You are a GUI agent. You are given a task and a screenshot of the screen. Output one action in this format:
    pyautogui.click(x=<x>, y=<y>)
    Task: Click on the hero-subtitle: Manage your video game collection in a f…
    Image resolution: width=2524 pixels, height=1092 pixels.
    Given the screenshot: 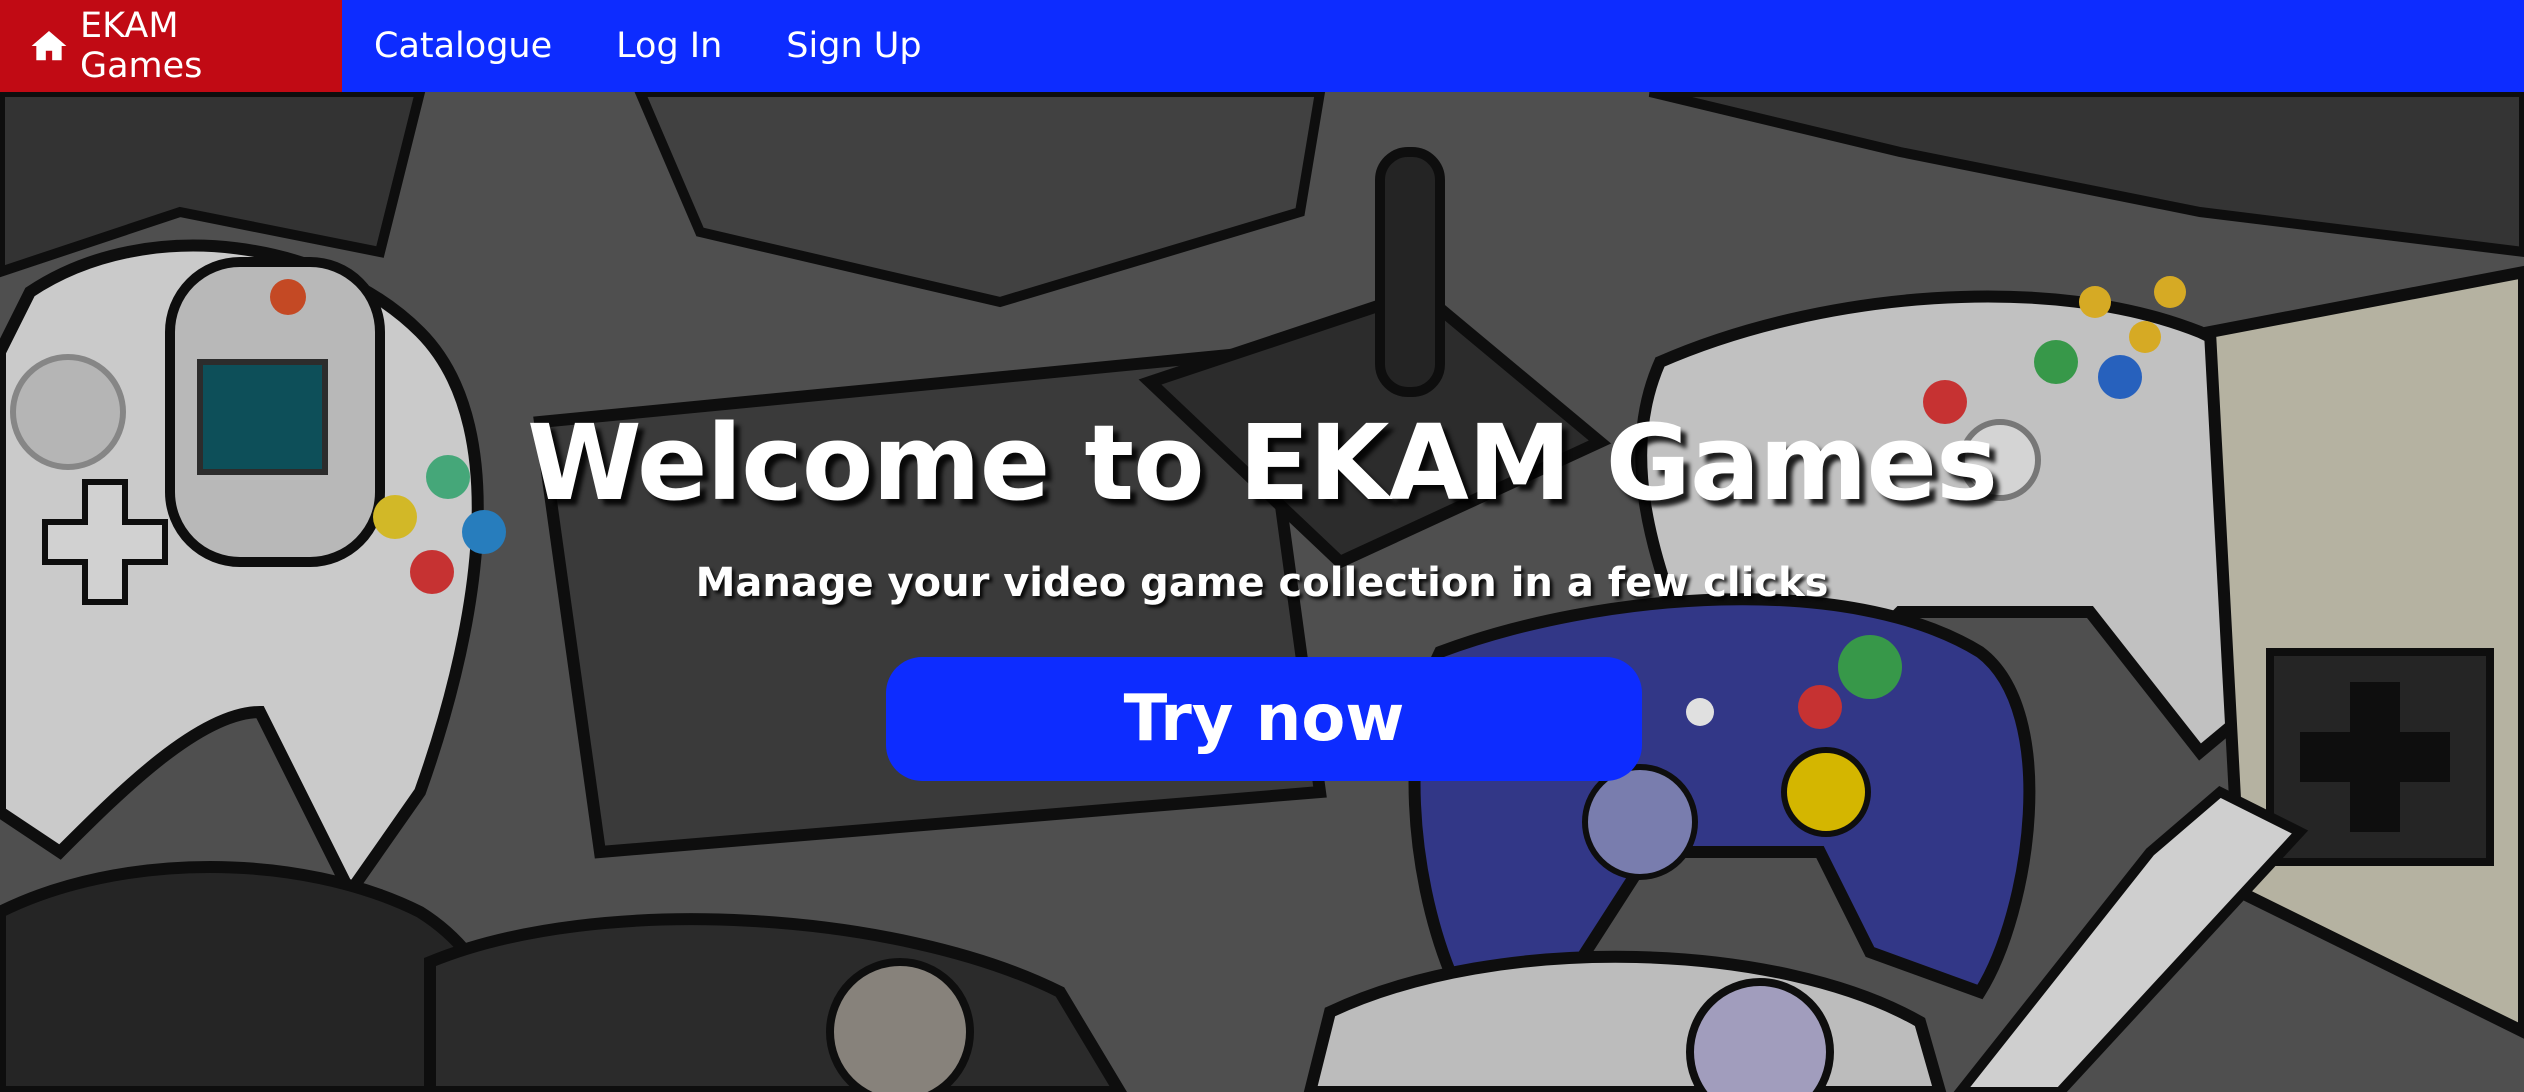 What is the action you would take?
    pyautogui.click(x=1262, y=583)
    